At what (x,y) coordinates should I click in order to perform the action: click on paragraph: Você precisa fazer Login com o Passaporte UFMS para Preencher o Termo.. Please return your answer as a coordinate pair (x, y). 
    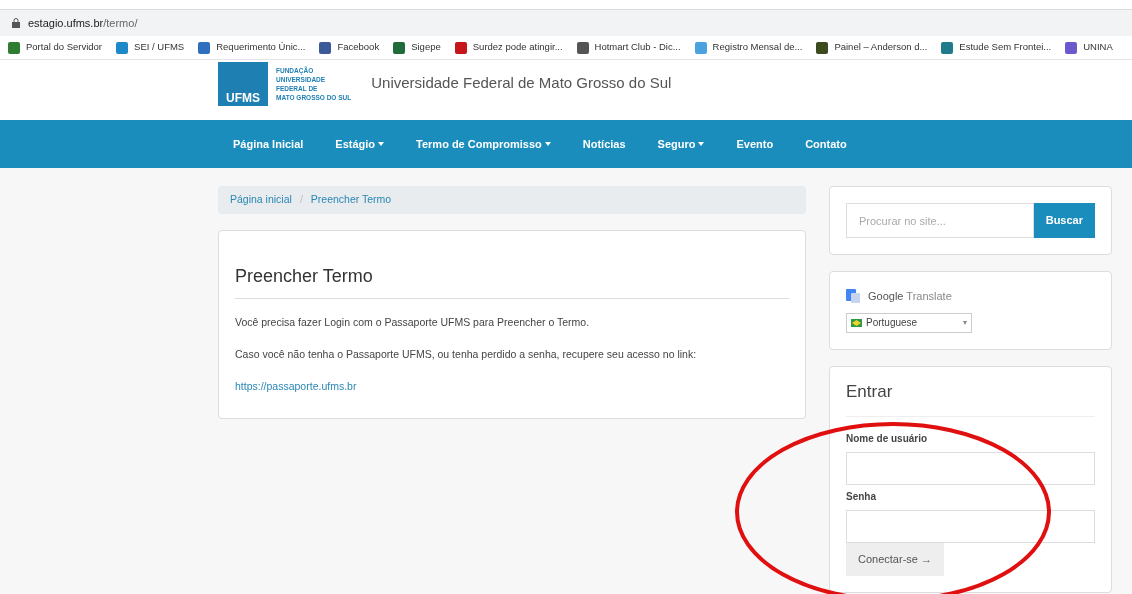
    Looking at the image, I should click on (413, 322).